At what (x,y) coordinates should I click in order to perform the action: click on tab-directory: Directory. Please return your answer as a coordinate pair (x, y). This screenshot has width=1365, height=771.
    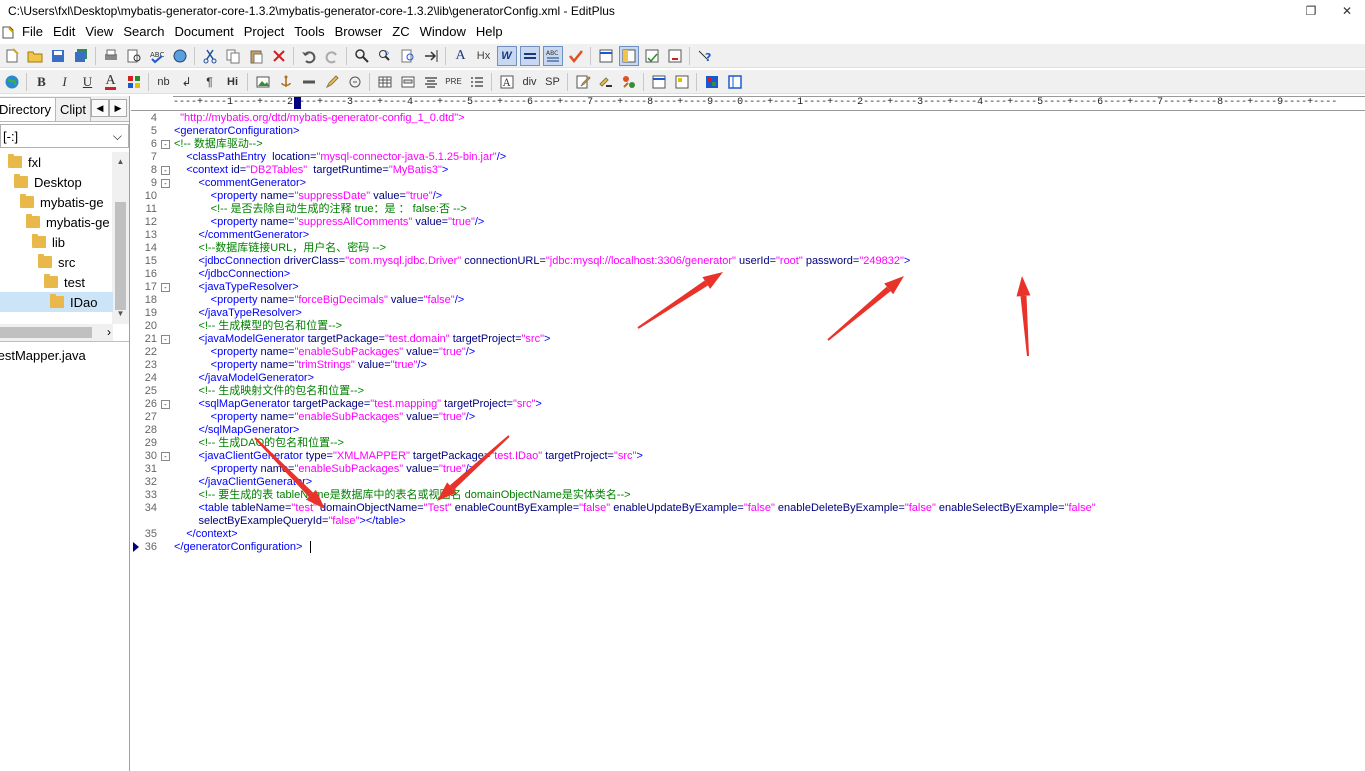
    Looking at the image, I should click on (28, 109).